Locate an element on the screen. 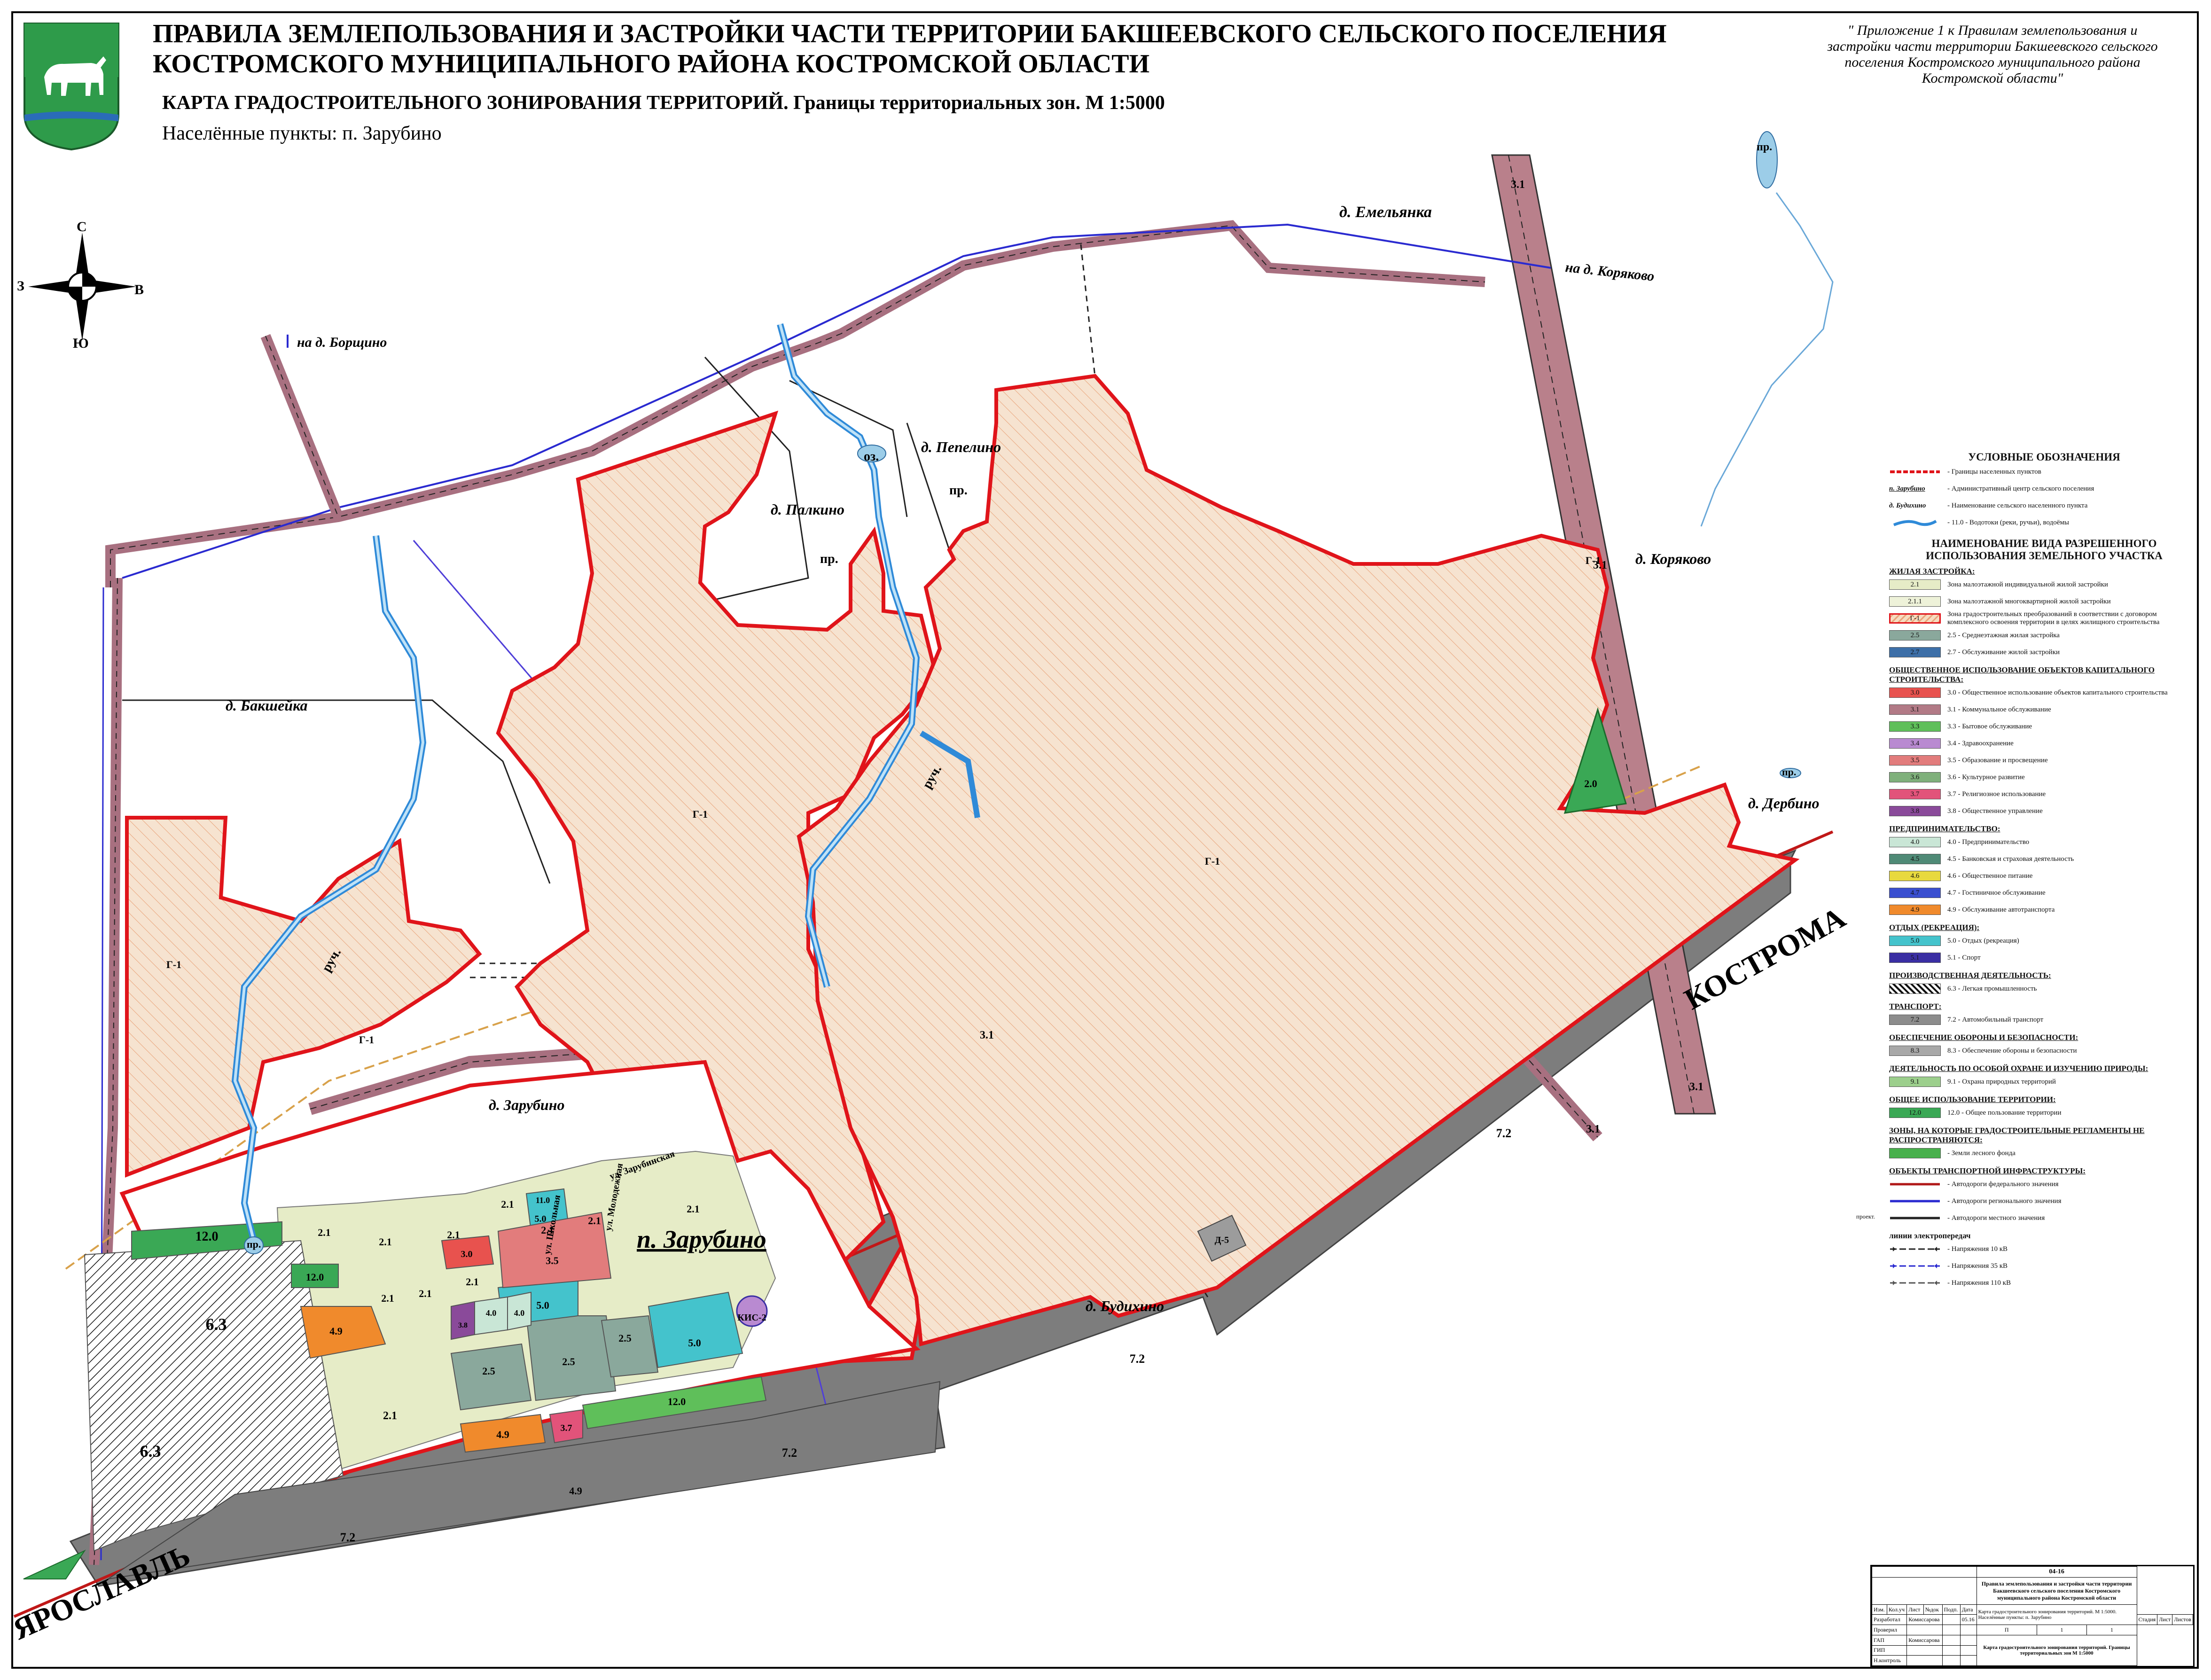  legend-swatch: 5.0 is located at coordinates (1915, 941).